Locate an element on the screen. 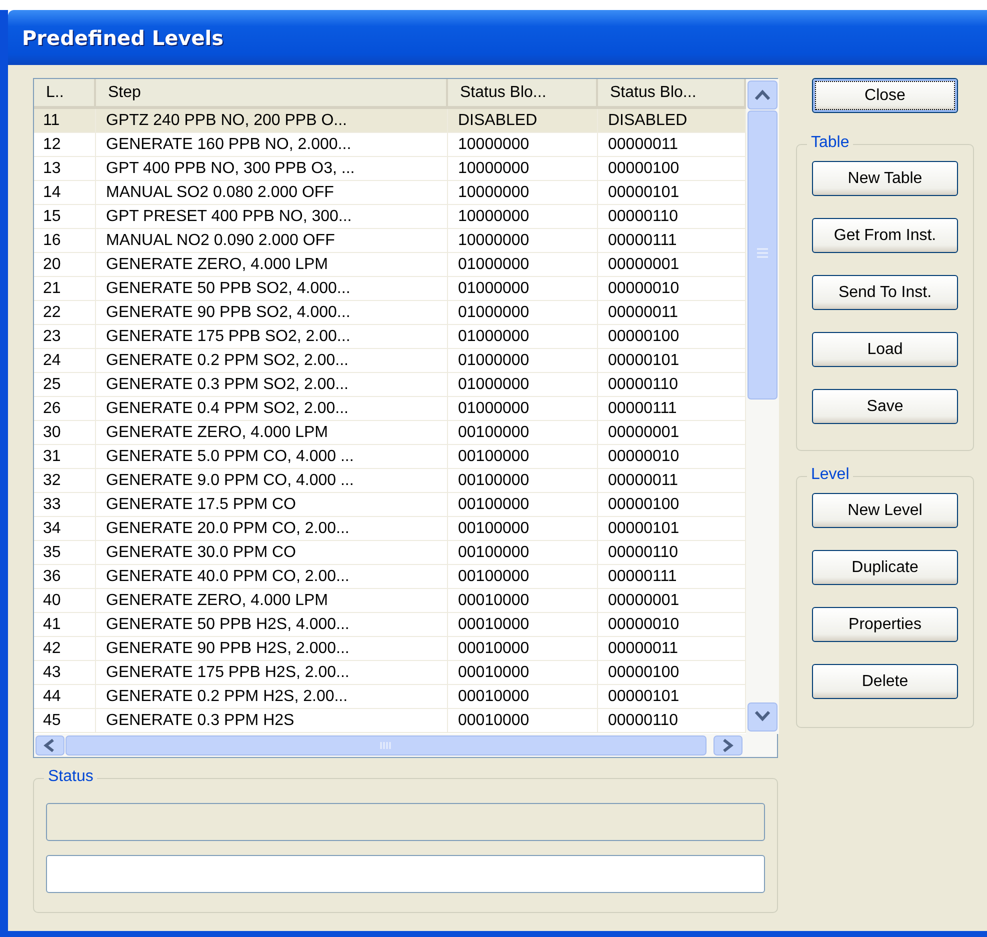 This screenshot has height=937, width=987. table-row: 25 GENERATE 0.3 PPM SO2, 2.00... 01000000 00000110 is located at coordinates (390, 385).